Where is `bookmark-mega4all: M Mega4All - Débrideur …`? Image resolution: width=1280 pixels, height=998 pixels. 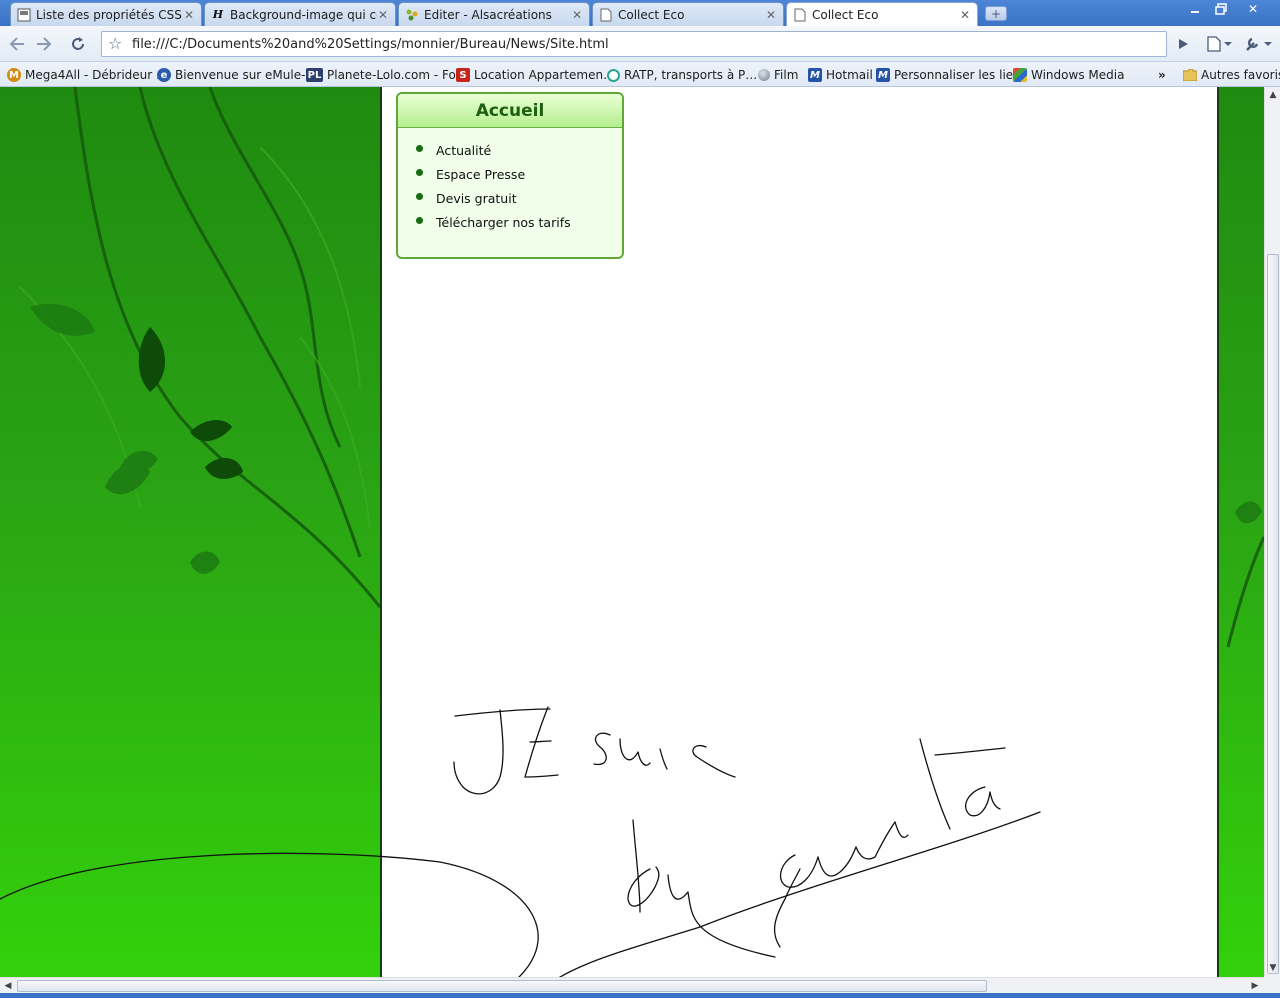
bookmark-mega4all: M Mega4All - Débrideur … is located at coordinates (87, 75).